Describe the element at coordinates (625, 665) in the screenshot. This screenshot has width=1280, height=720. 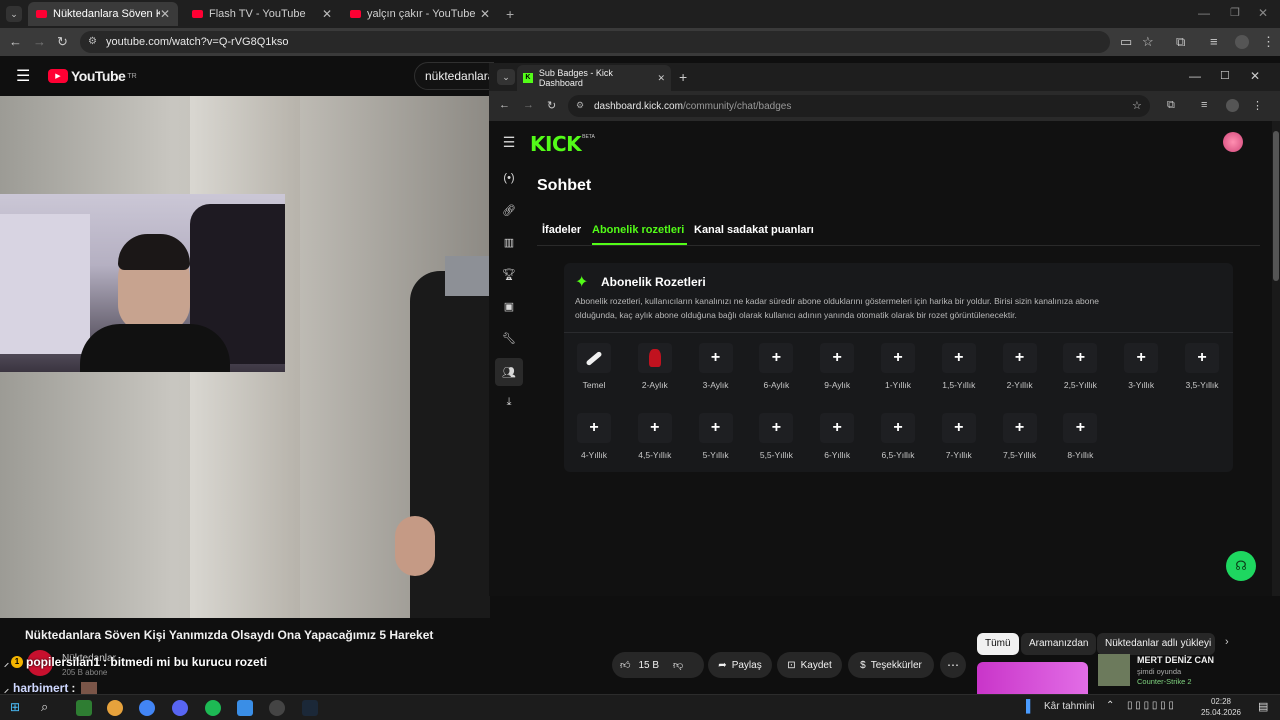
I see `like-icon: 👍︎` at that location.